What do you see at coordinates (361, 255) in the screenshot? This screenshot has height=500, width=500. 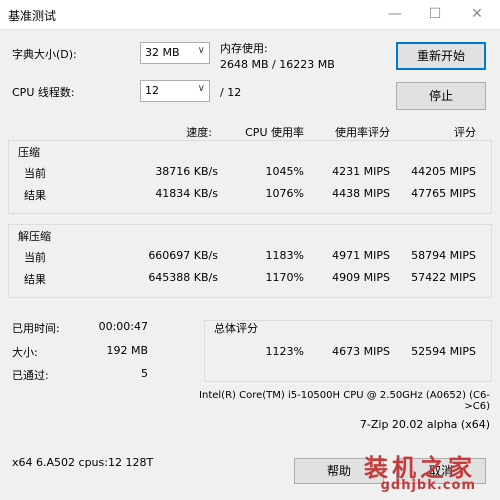 I see `decompress-current-rating-usage: 4971 MIPS` at bounding box center [361, 255].